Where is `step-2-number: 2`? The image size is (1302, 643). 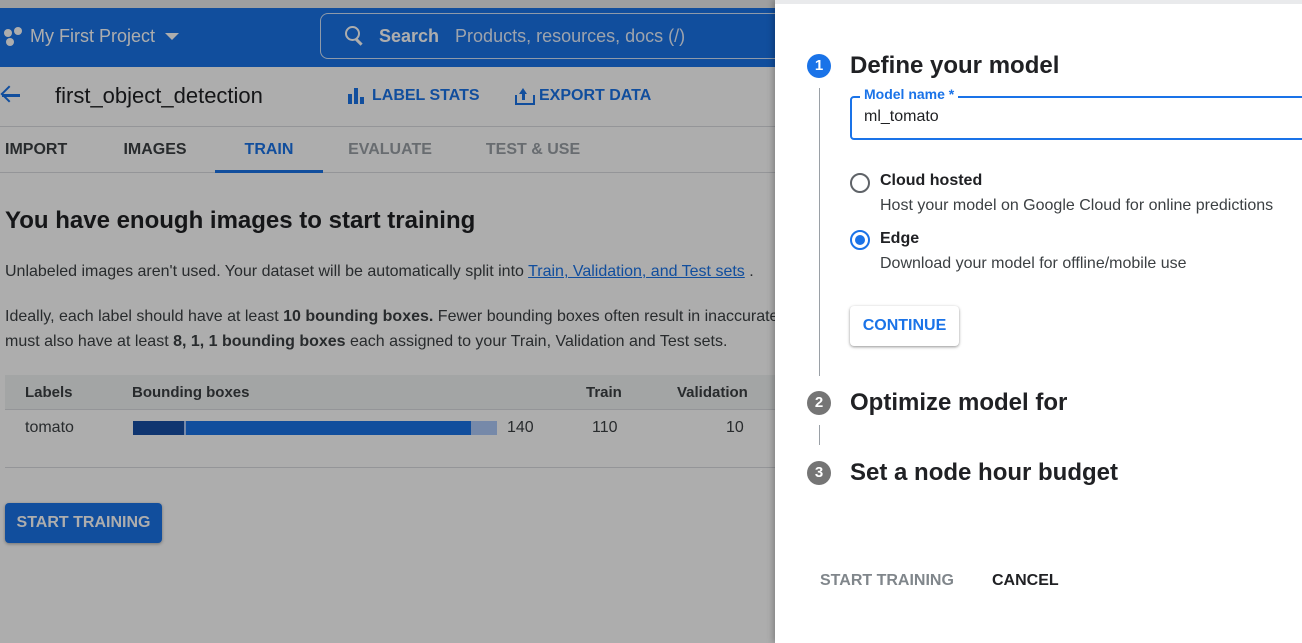 step-2-number: 2 is located at coordinates (819, 403).